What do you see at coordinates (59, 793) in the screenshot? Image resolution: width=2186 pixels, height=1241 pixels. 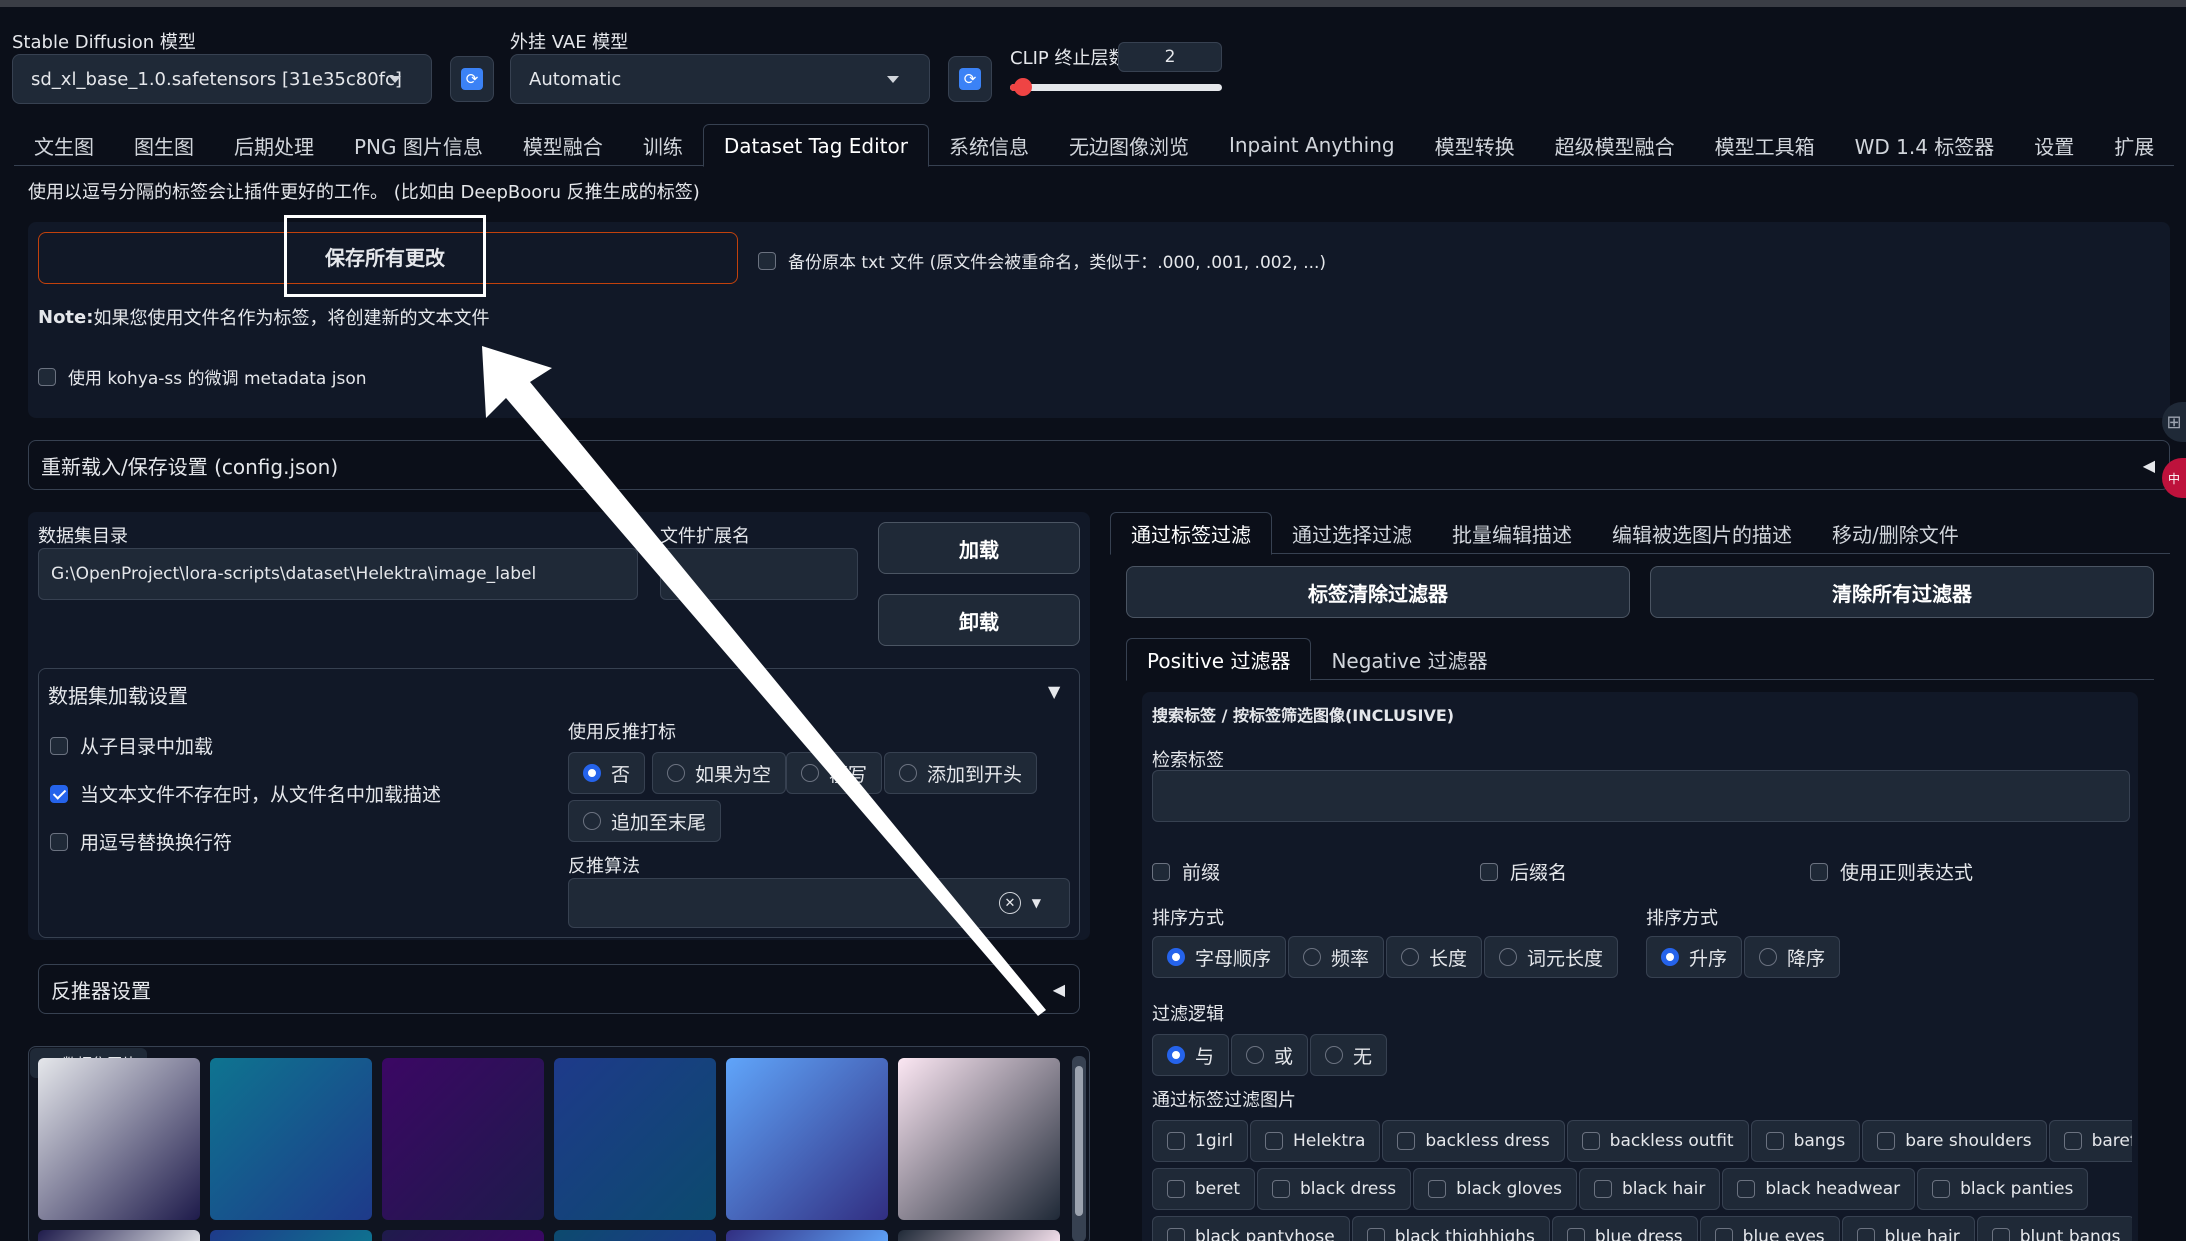 I see `load-caption-checkbox` at bounding box center [59, 793].